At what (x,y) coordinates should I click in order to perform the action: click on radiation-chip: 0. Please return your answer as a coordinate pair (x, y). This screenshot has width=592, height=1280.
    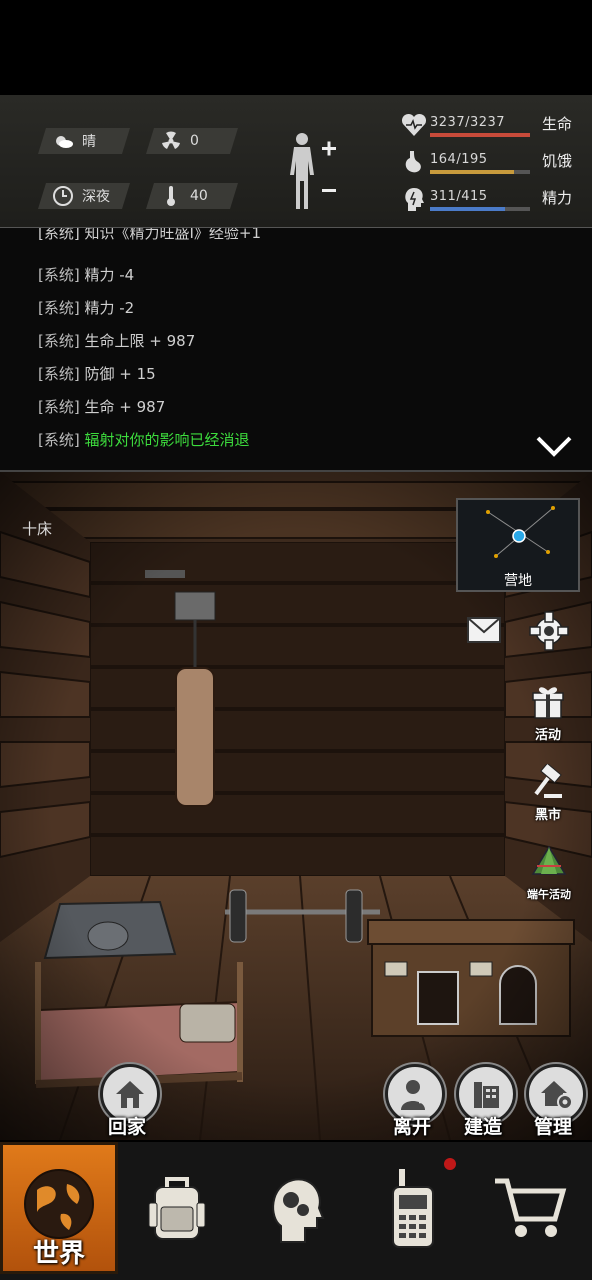
    Looking at the image, I should click on (192, 141).